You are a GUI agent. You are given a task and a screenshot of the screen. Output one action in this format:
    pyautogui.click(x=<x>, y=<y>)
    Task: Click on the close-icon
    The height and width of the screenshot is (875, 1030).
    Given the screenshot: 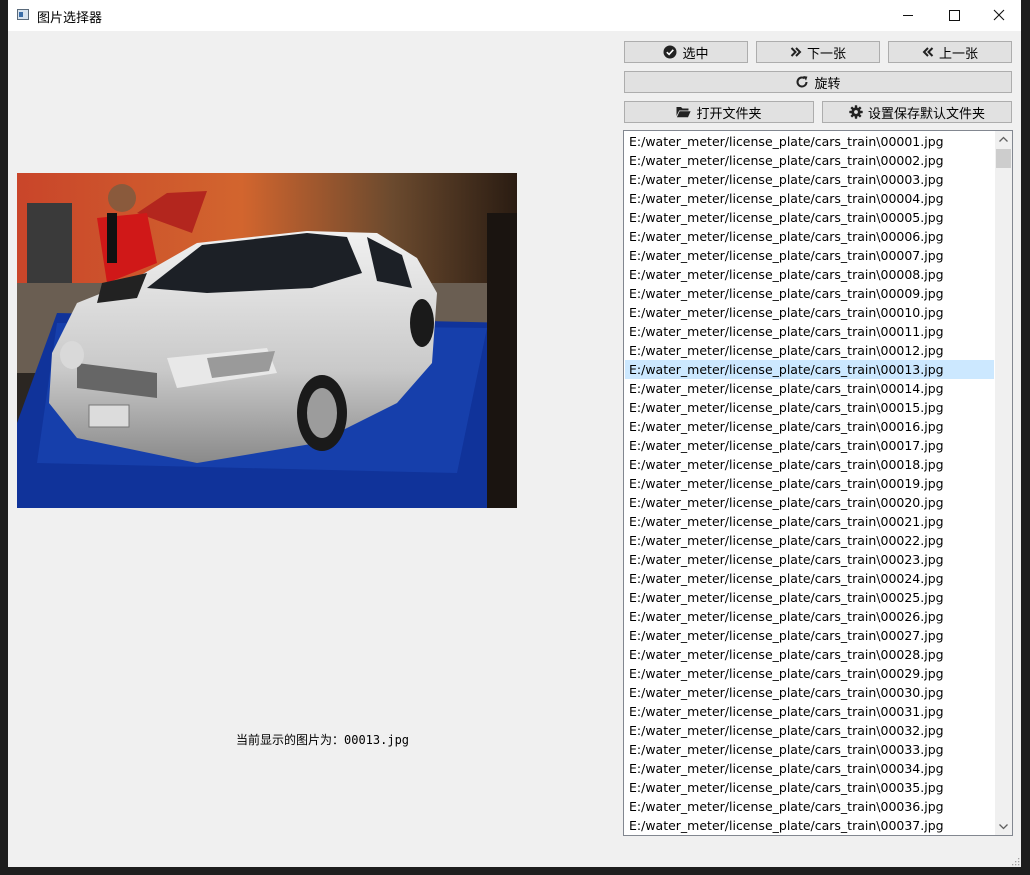 What is the action you would take?
    pyautogui.click(x=999, y=15)
    